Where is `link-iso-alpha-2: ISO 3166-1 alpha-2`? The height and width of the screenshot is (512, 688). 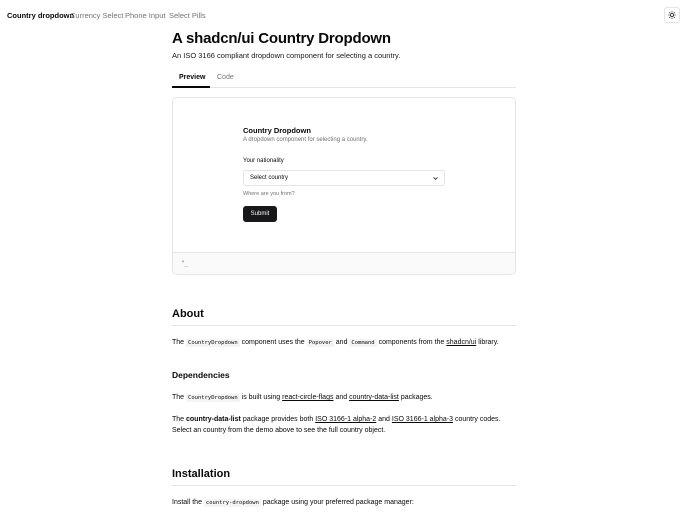 link-iso-alpha-2: ISO 3166-1 alpha-2 is located at coordinates (345, 419).